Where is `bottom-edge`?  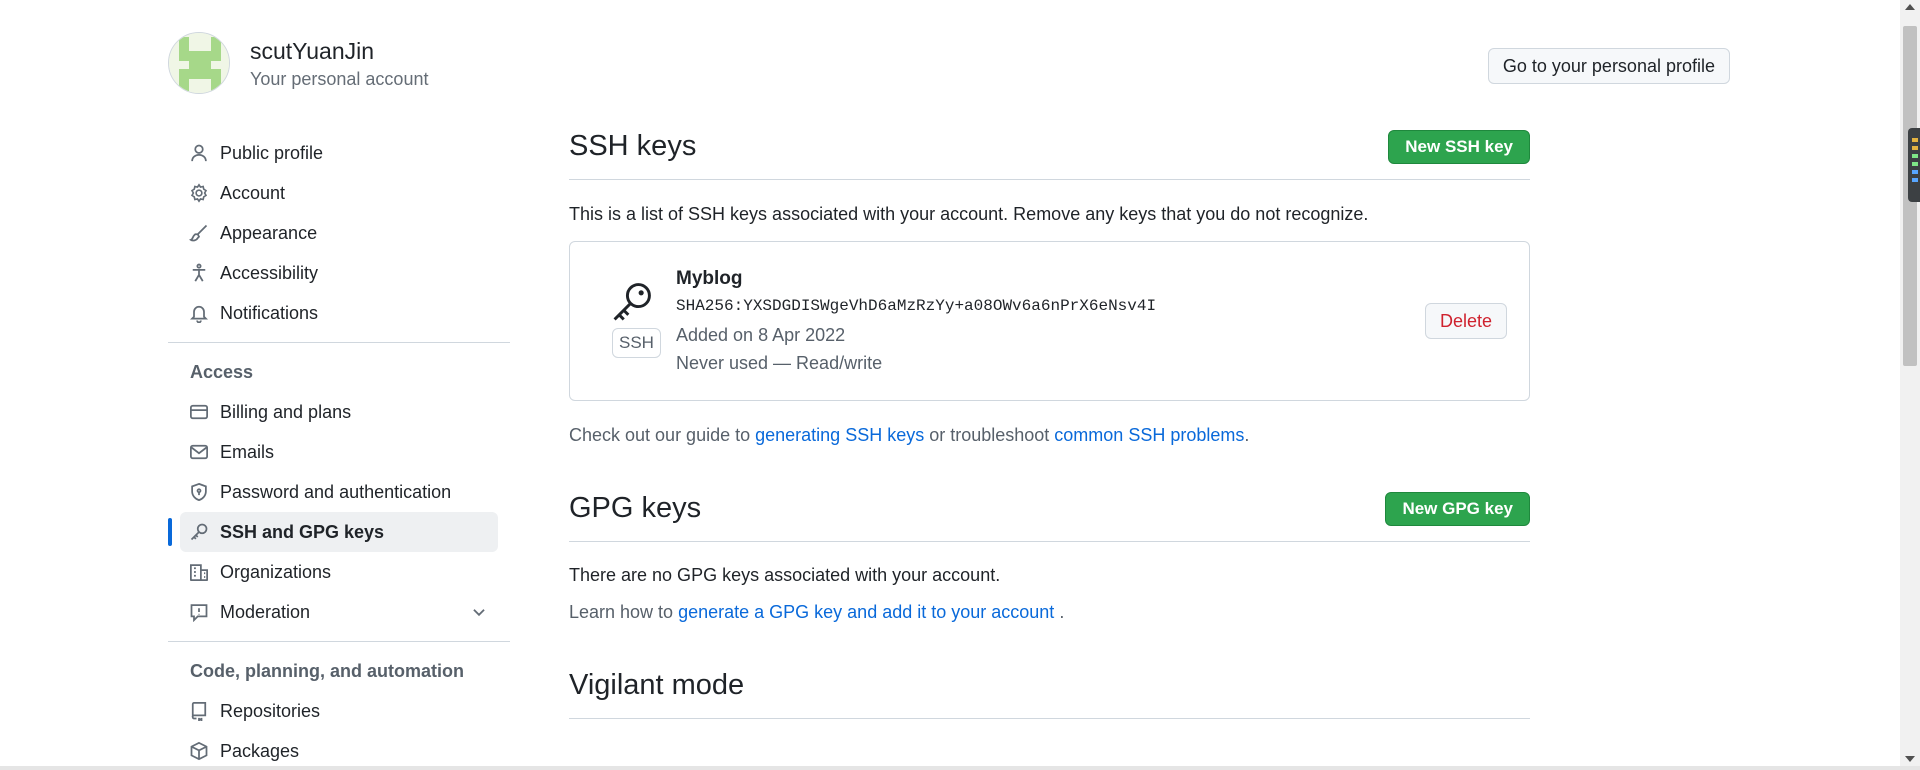
bottom-edge is located at coordinates (960, 768).